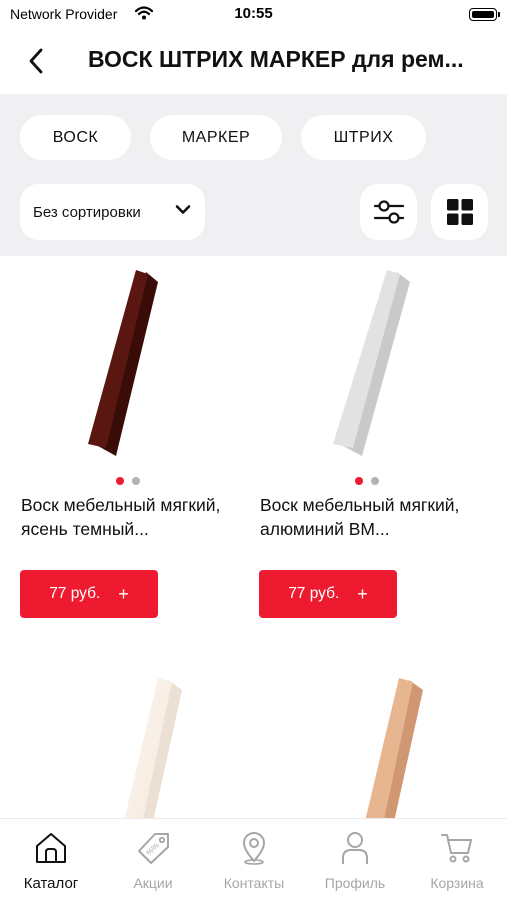 Image resolution: width=507 pixels, height=900 pixels. What do you see at coordinates (456, 848) in the screenshot?
I see `cart-icon` at bounding box center [456, 848].